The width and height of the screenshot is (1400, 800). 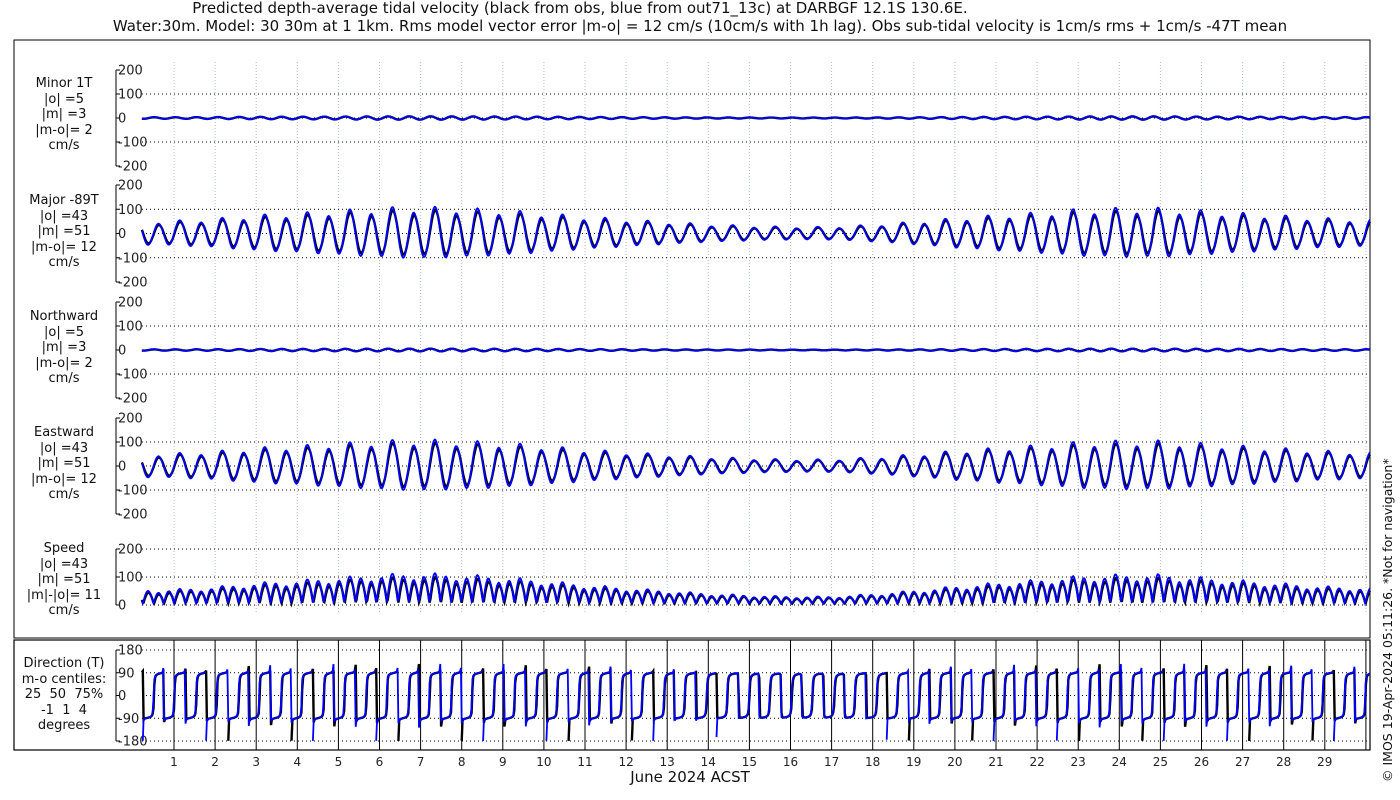 What do you see at coordinates (503, 762) in the screenshot?
I see `x-tick-label: 9` at bounding box center [503, 762].